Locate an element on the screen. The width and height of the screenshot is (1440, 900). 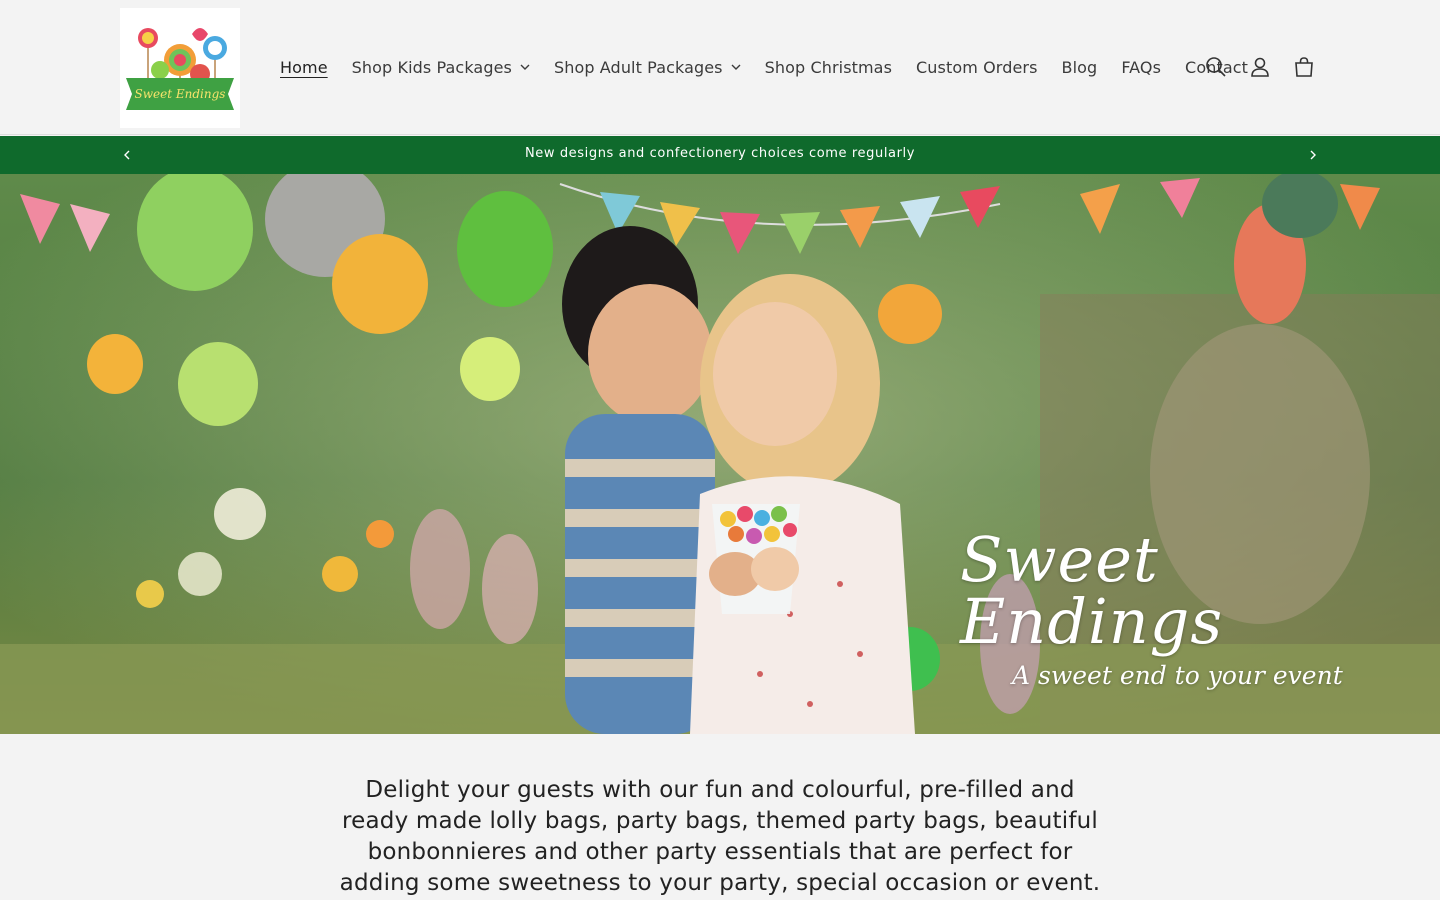
nav-shop-christmas: Shop Christmas is located at coordinates (828, 67).